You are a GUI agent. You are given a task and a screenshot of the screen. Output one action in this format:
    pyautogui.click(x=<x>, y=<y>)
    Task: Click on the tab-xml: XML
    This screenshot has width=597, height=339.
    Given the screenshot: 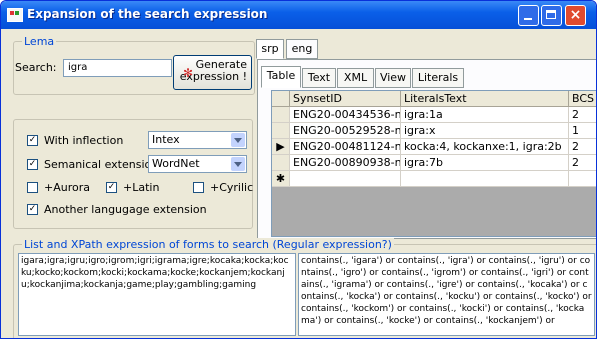 What is the action you would take?
    pyautogui.click(x=355, y=78)
    